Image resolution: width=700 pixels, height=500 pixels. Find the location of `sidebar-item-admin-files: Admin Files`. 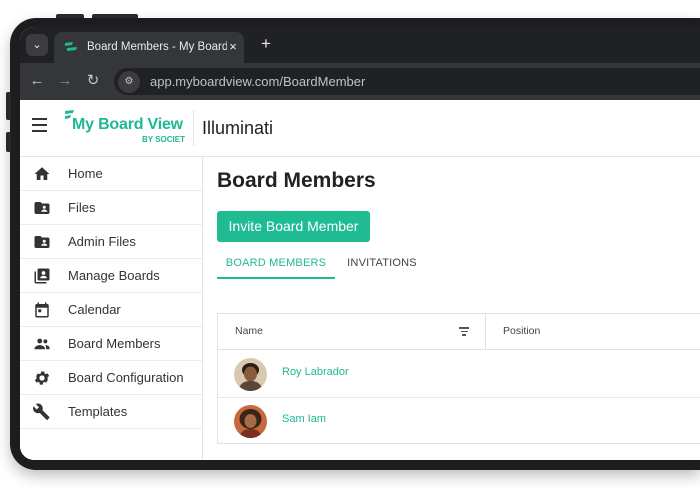

sidebar-item-admin-files: Admin Files is located at coordinates (111, 242).